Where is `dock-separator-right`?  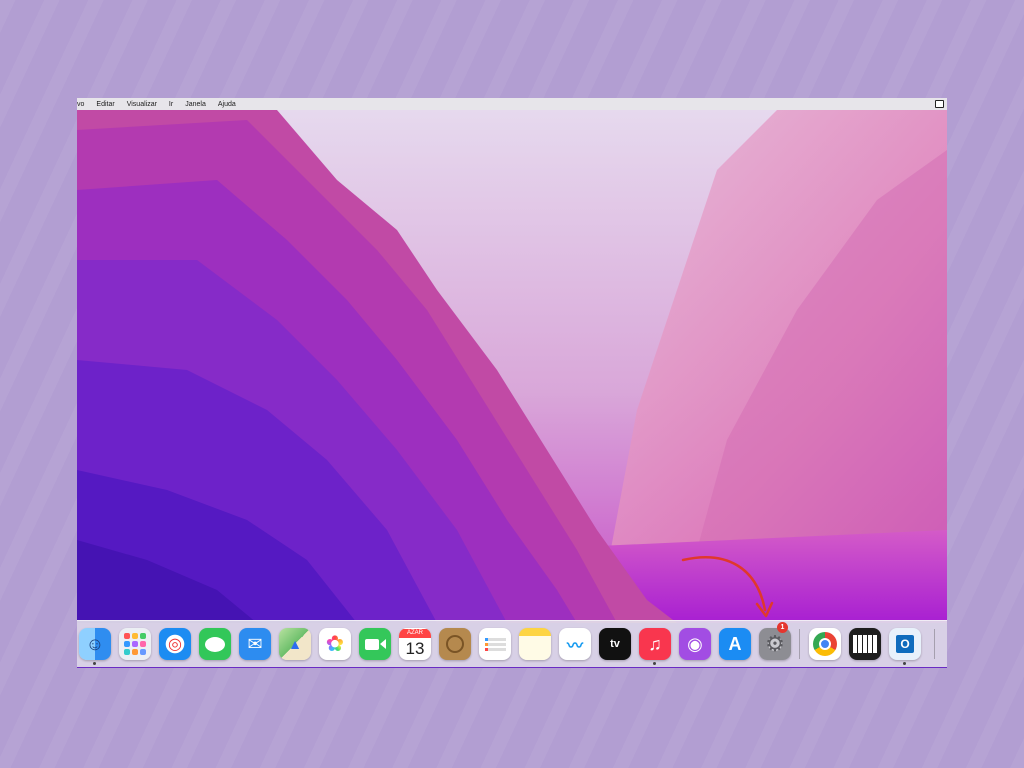 dock-separator-right is located at coordinates (934, 644).